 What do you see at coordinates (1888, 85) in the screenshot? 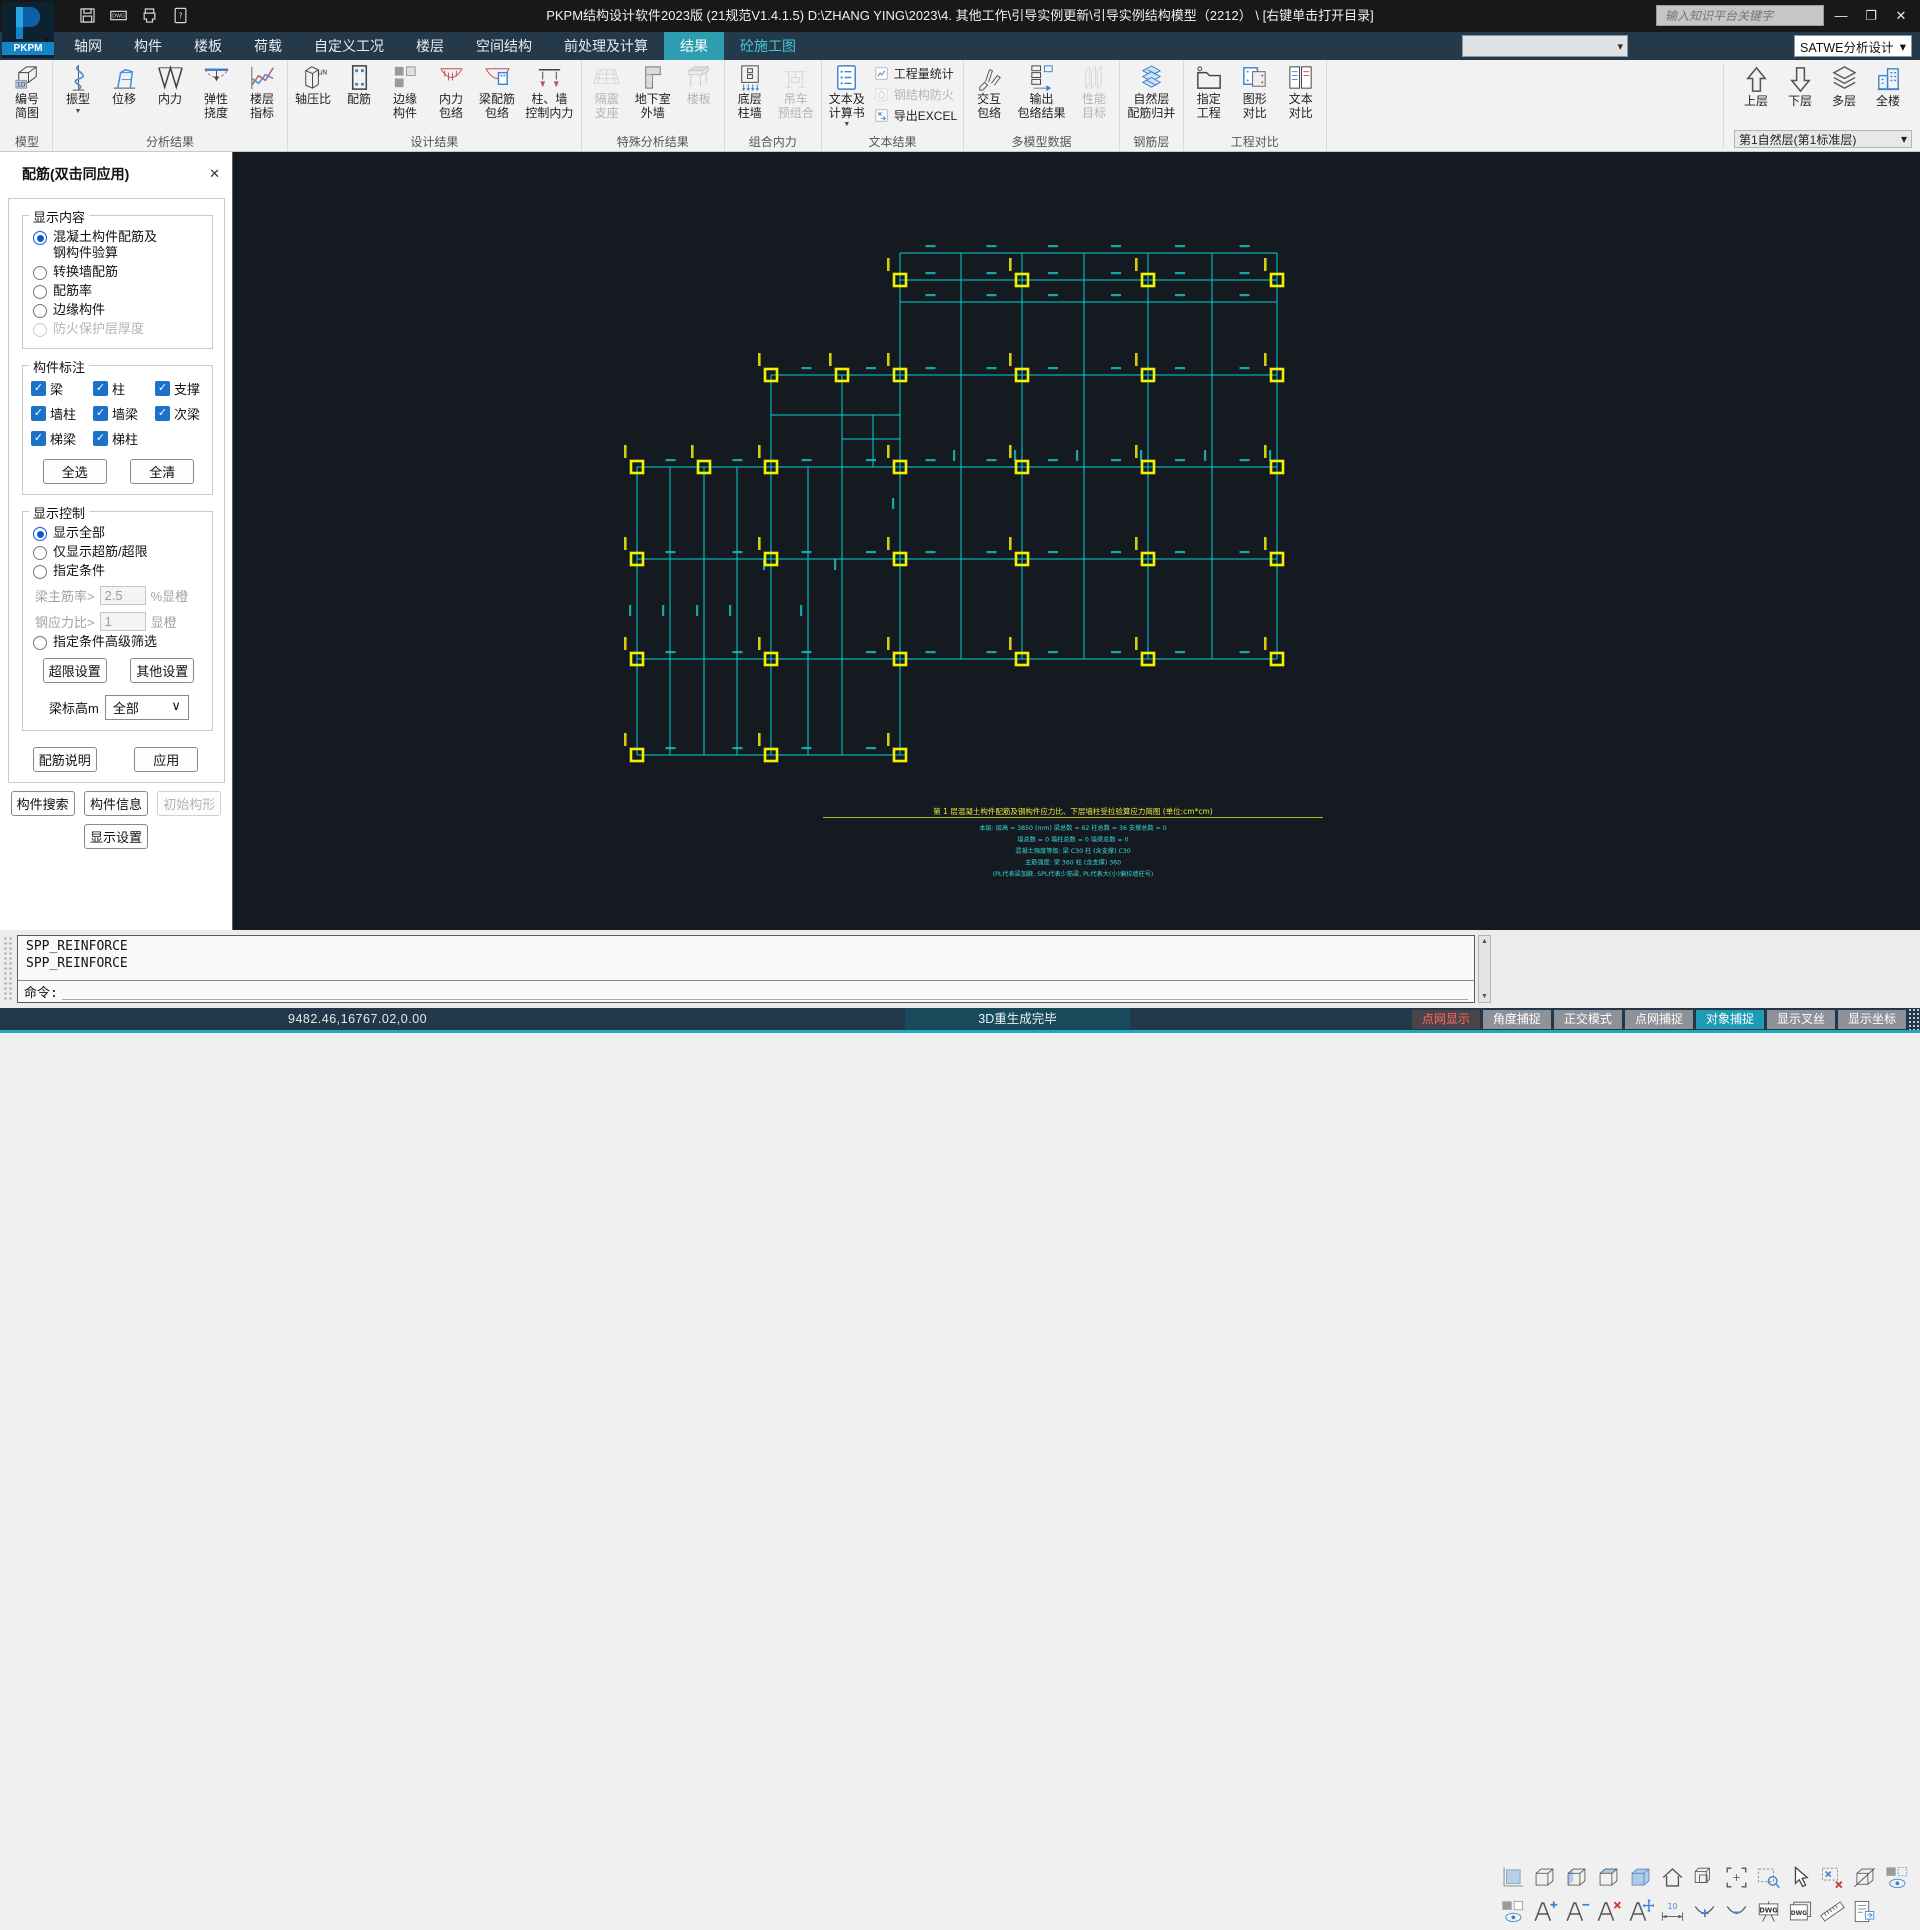
I see `nav-button-全楼: 全楼` at bounding box center [1888, 85].